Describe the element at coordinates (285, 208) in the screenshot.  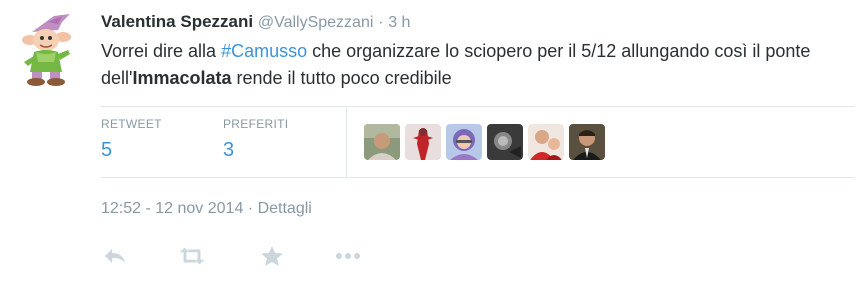
I see `details-link: Dettagli` at that location.